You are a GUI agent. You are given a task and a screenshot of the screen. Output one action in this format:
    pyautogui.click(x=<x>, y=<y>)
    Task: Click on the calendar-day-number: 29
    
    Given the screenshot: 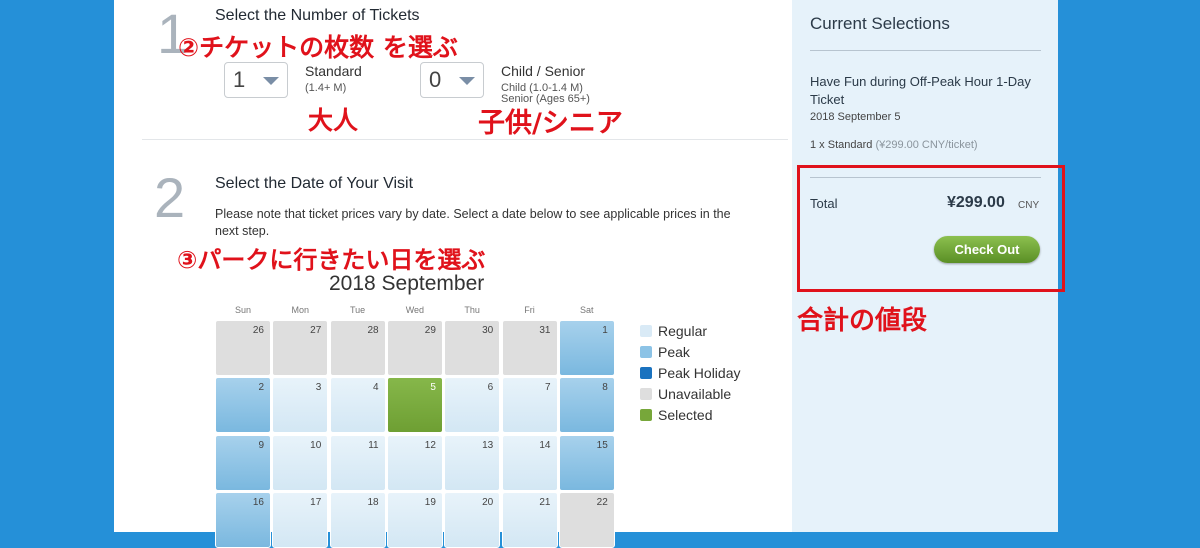 What is the action you would take?
    pyautogui.click(x=430, y=330)
    